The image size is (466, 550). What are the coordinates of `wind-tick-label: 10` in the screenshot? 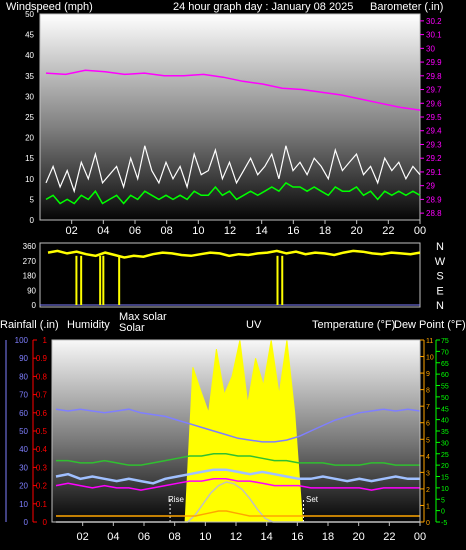 It's located at (29, 179).